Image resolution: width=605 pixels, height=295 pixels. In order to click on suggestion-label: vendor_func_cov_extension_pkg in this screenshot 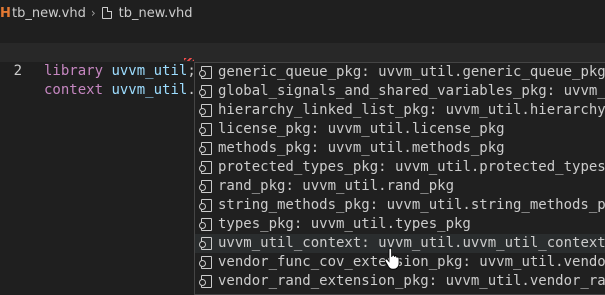, I will do `click(340, 262)`.